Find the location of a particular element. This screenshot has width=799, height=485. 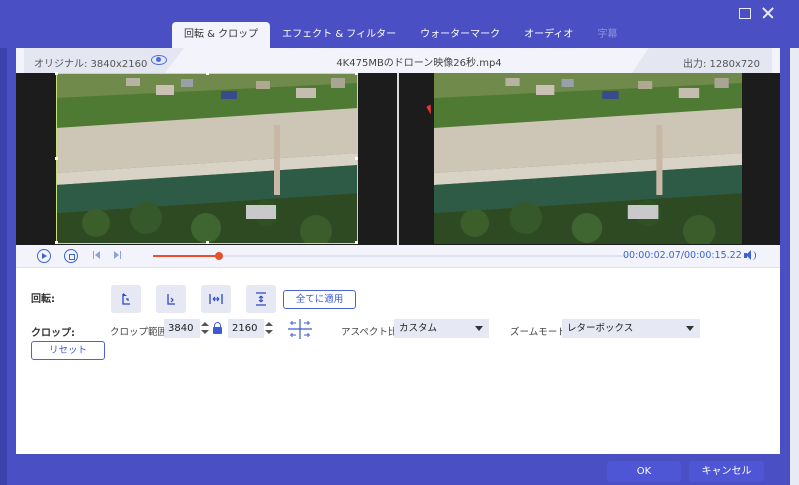

seek-bar-progress is located at coordinates (186, 256).